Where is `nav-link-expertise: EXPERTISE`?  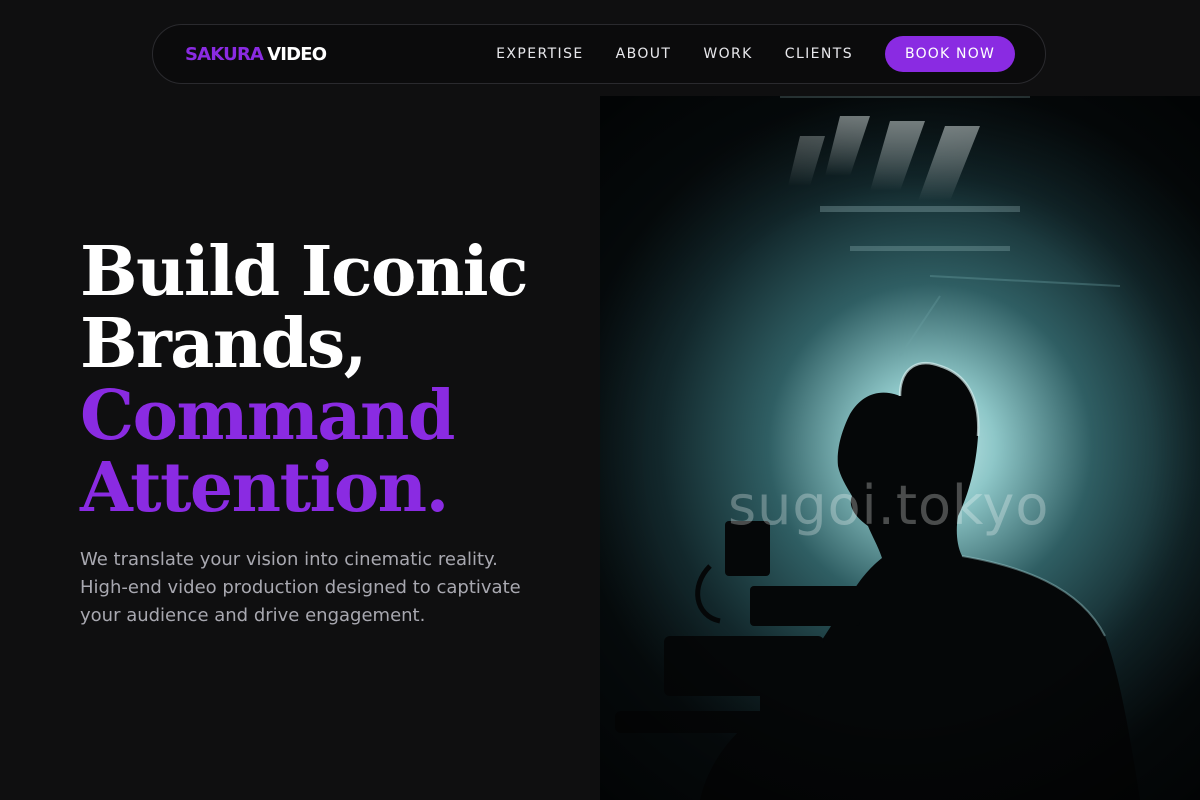 nav-link-expertise: EXPERTISE is located at coordinates (539, 54).